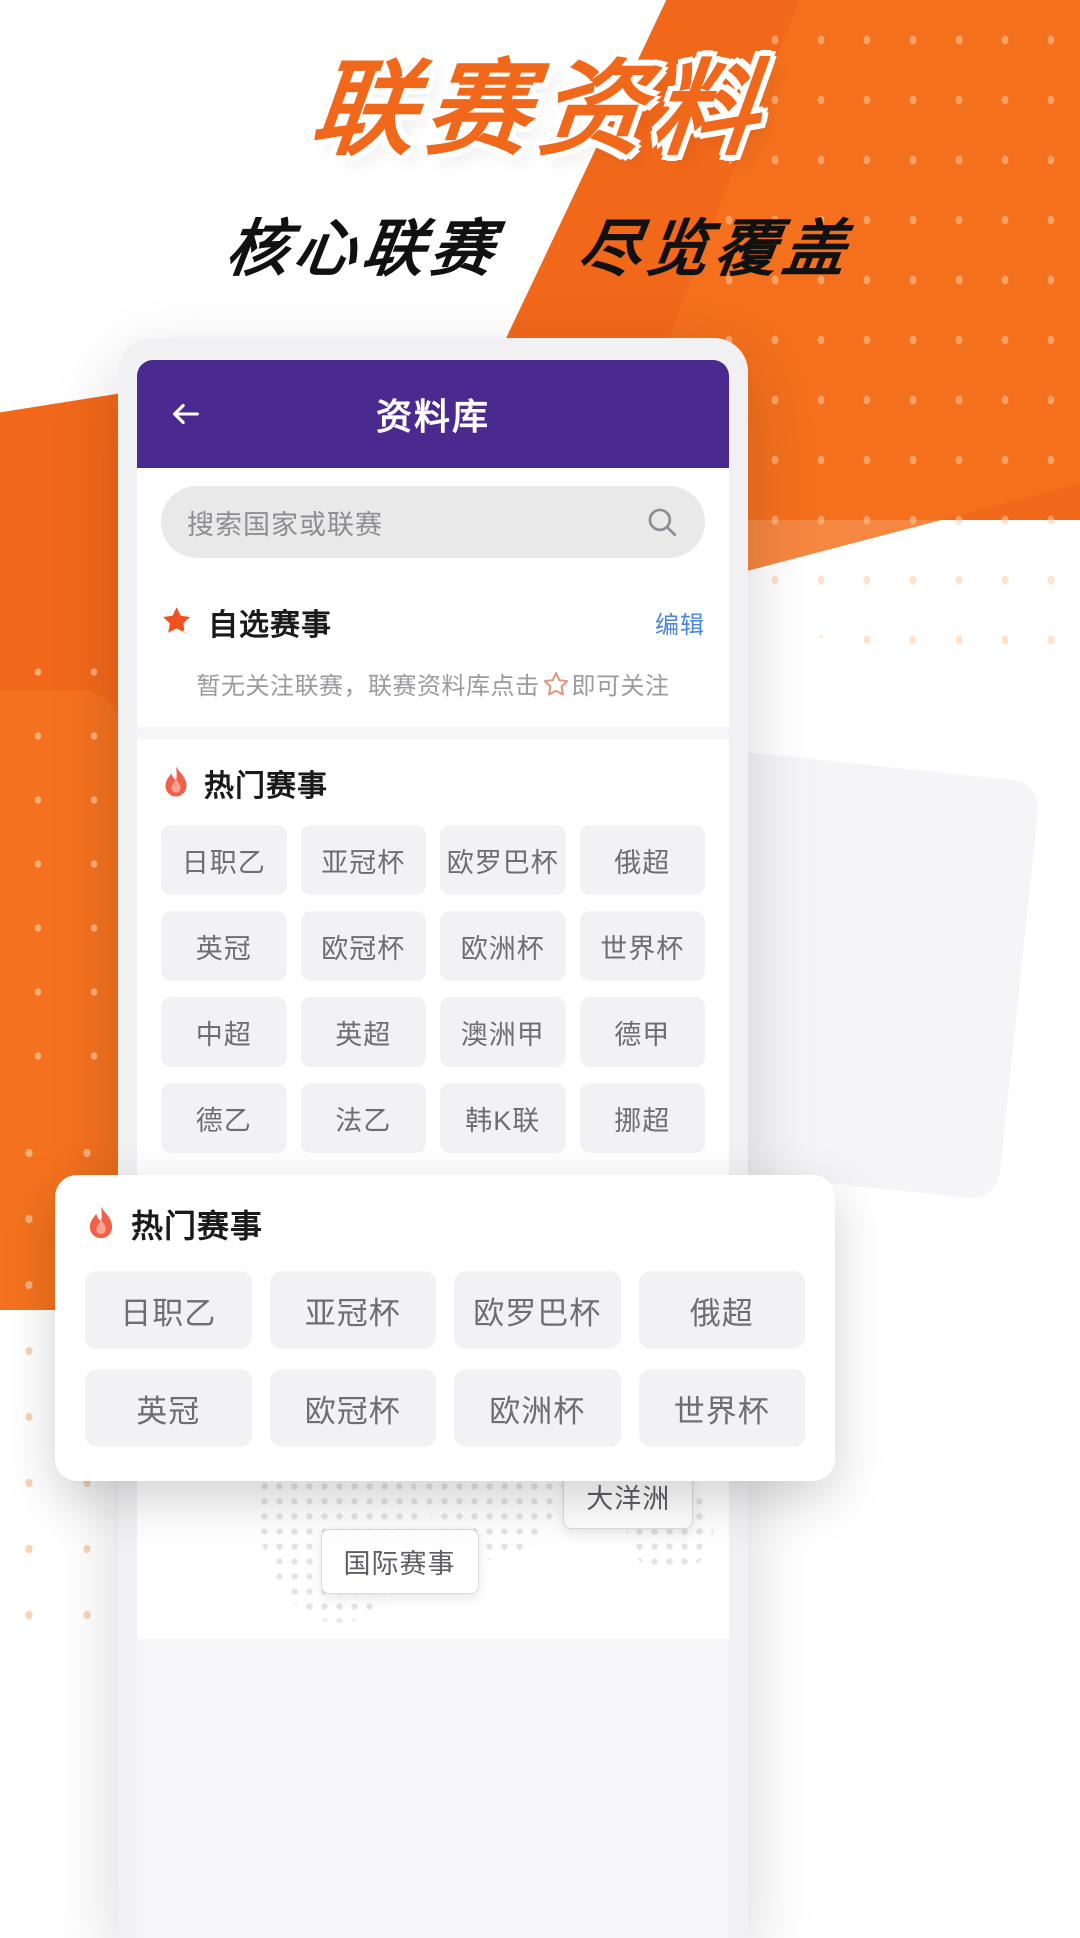  What do you see at coordinates (537, 1408) in the screenshot?
I see `overlay-league-chip: 欧洲杯` at bounding box center [537, 1408].